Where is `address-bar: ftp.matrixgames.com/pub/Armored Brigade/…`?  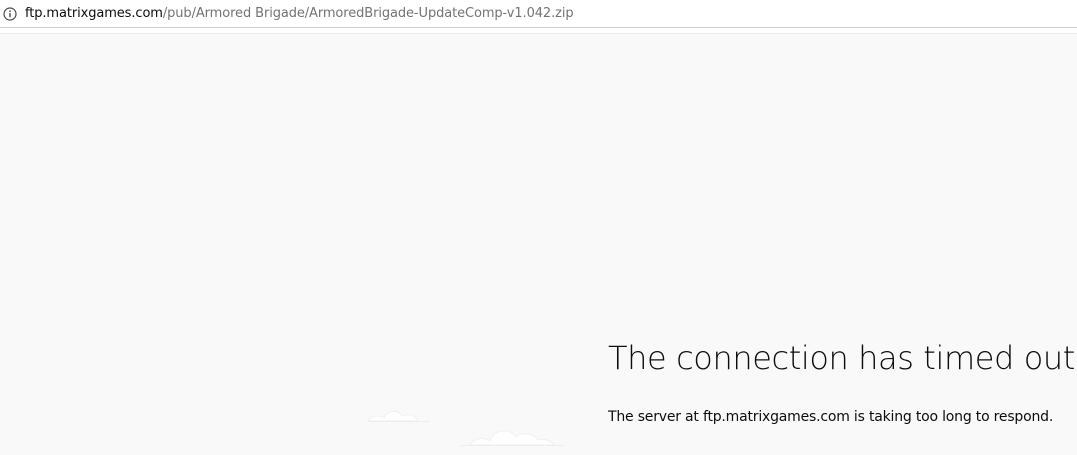 address-bar: ftp.matrixgames.com/pub/Armored Brigade/… is located at coordinates (538, 14).